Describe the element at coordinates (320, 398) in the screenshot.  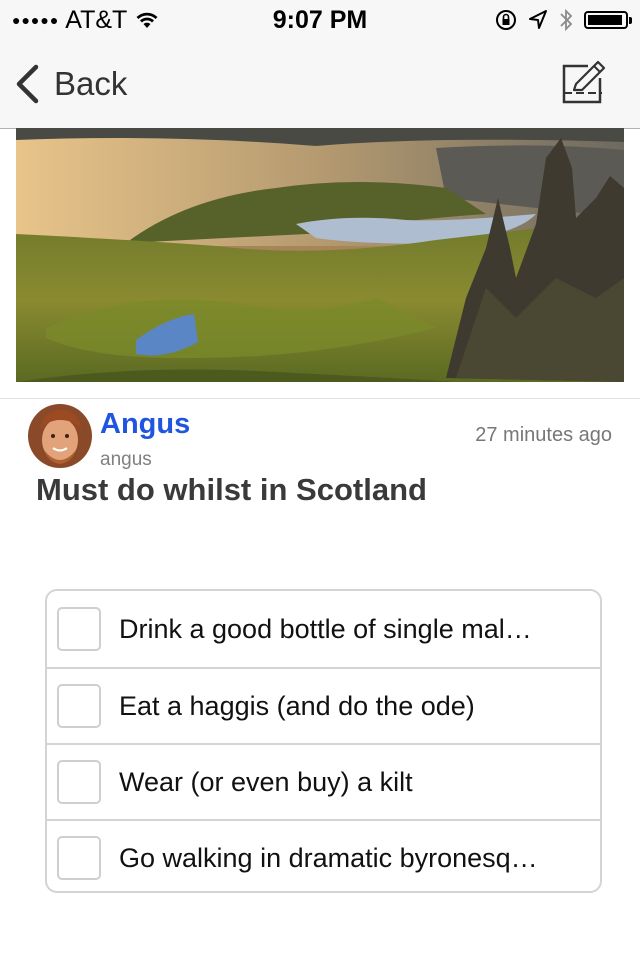
I see `section-divider` at that location.